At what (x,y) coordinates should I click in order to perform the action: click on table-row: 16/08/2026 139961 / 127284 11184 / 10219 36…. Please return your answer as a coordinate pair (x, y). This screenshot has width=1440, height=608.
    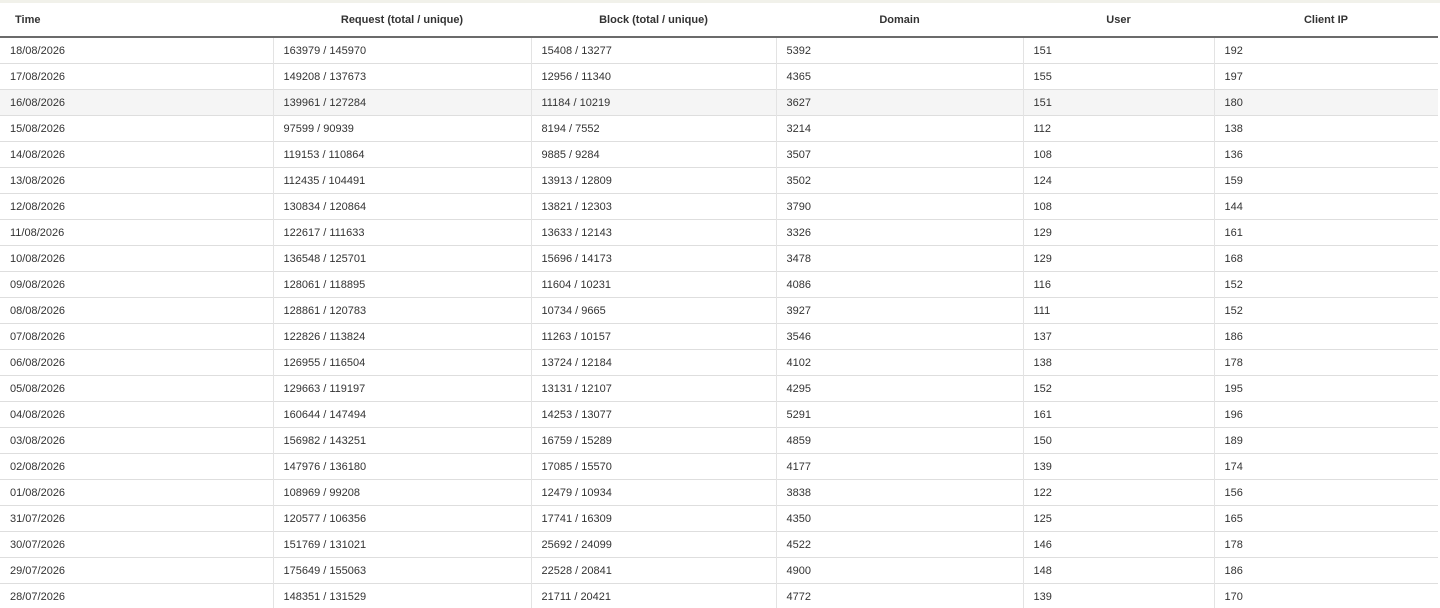
    Looking at the image, I should click on (719, 102).